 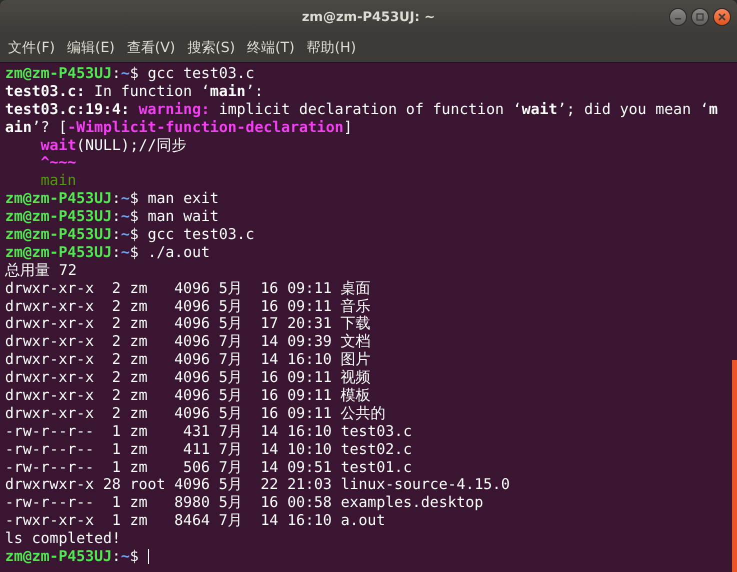 What do you see at coordinates (188, 396) in the screenshot?
I see `terminal-line: drwxr-xr-x 2 zm 4096 5月 16 09:11 模板` at bounding box center [188, 396].